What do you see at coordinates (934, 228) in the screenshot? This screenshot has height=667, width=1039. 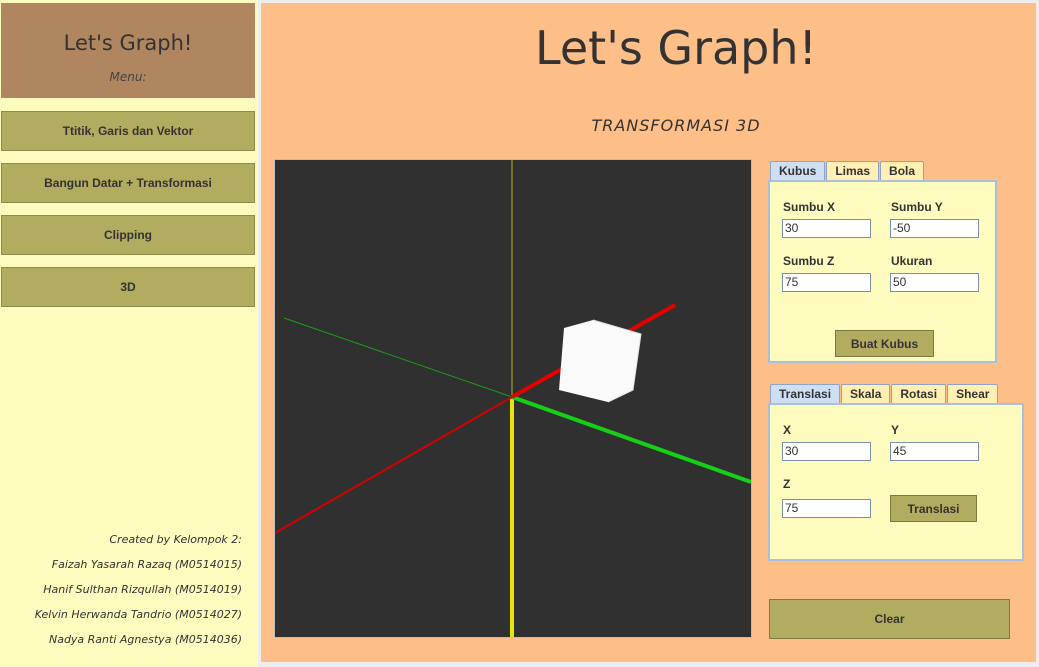 I see `sumbu-y-input: -50` at bounding box center [934, 228].